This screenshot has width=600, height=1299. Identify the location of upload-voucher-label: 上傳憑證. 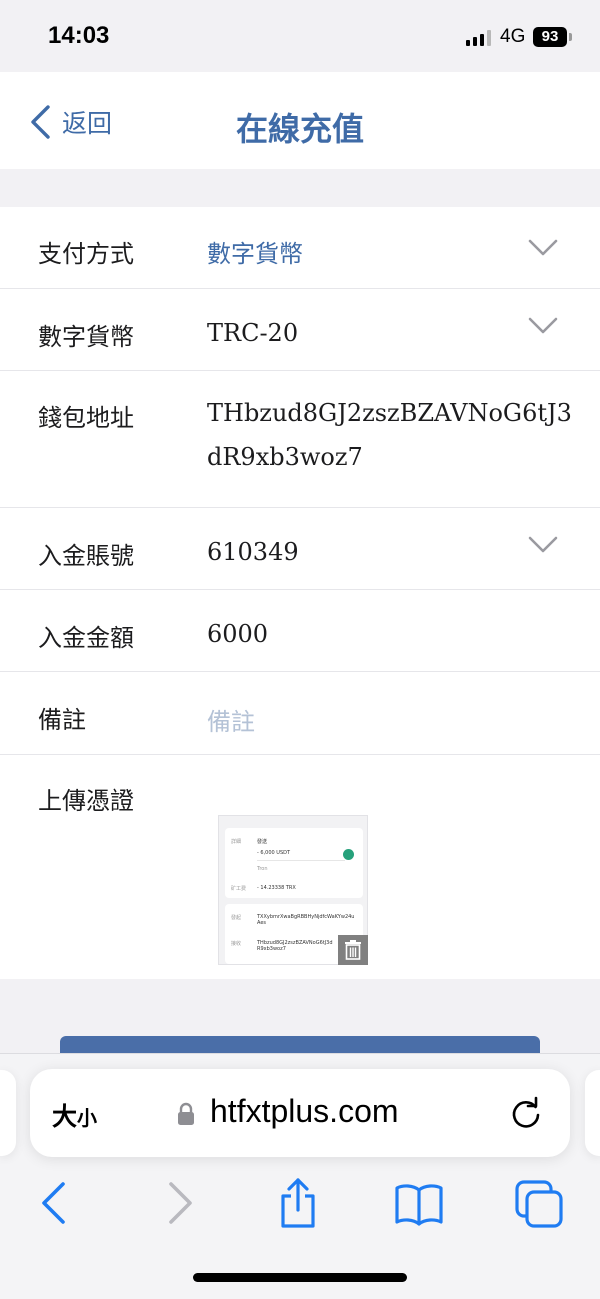
(86, 801).